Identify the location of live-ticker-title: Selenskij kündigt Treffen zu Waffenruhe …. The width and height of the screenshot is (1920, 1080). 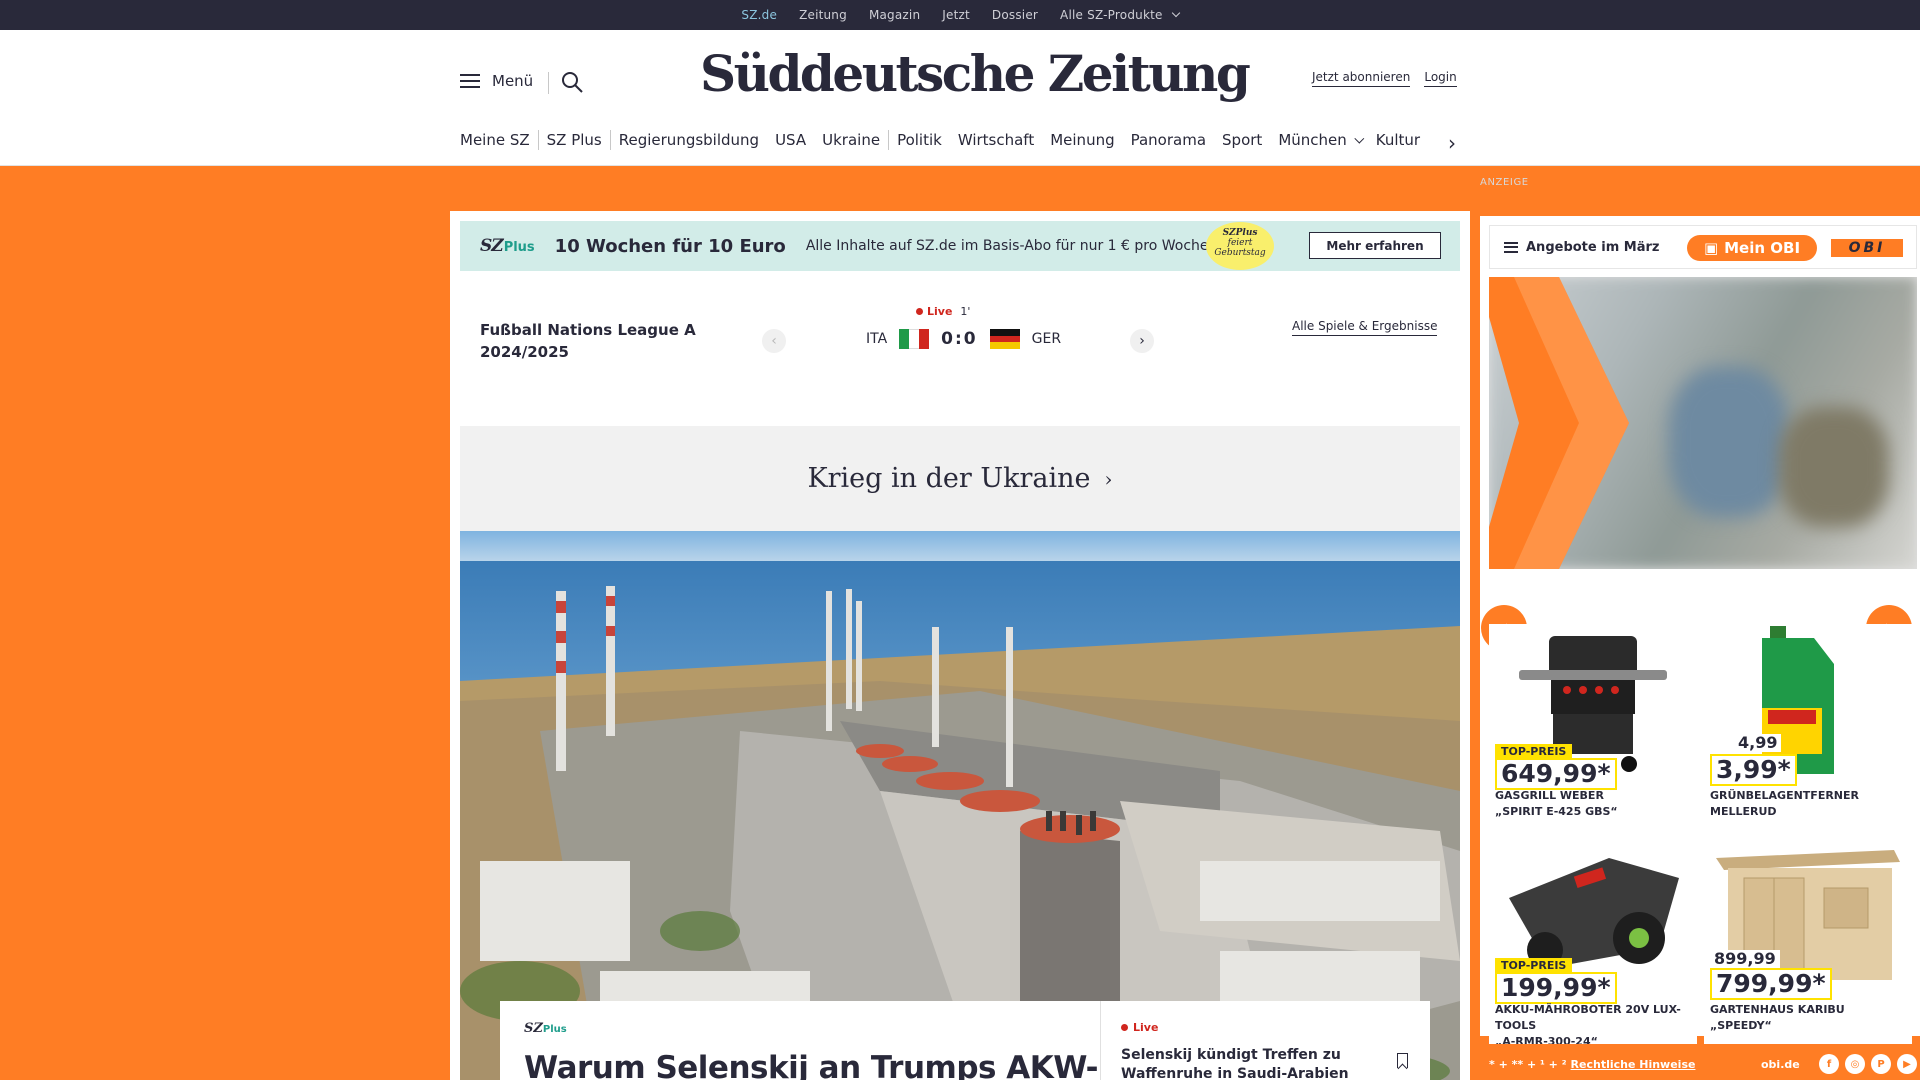
(1235, 1063).